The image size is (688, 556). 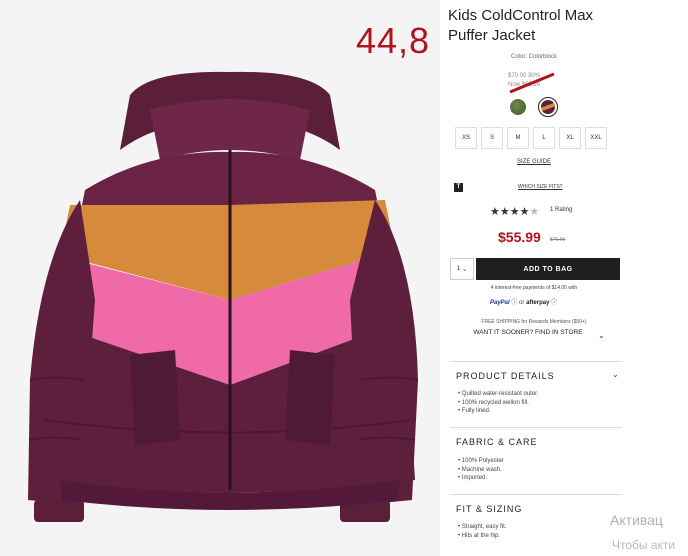 What do you see at coordinates (498, 394) in the screenshot?
I see `list-item: Quilted water-resistant outer.` at bounding box center [498, 394].